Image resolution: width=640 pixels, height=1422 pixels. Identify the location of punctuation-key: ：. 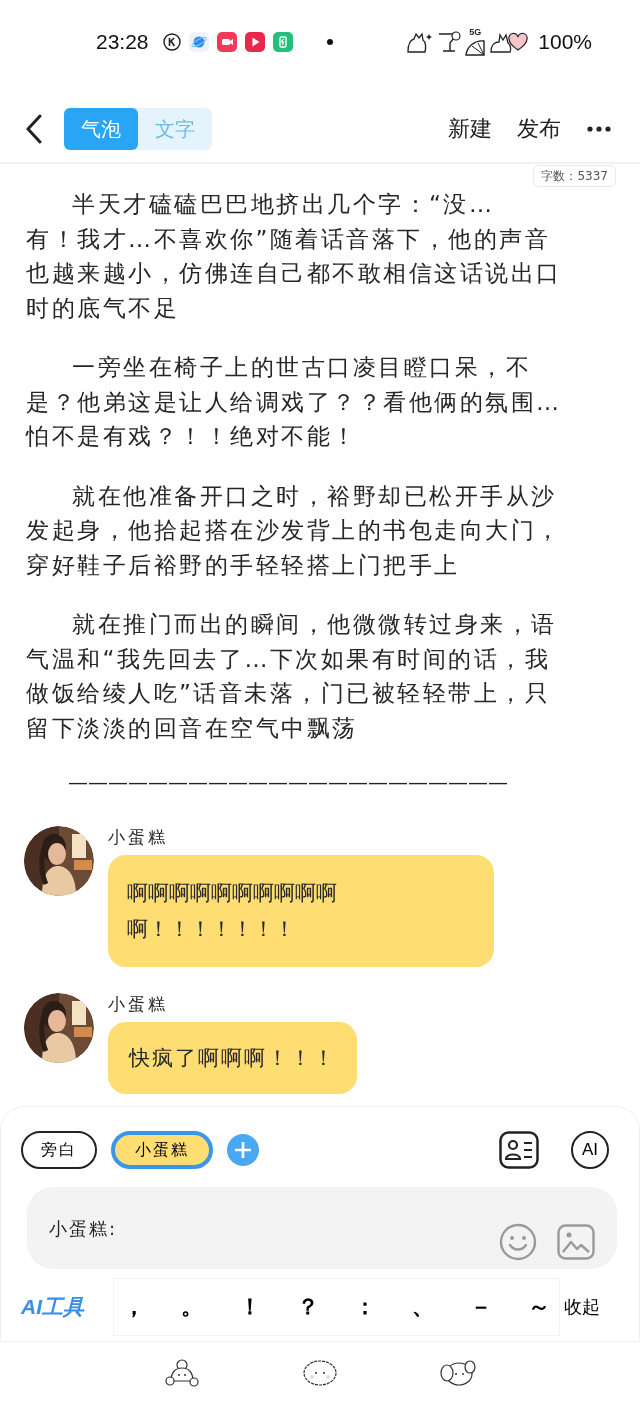
(365, 1307).